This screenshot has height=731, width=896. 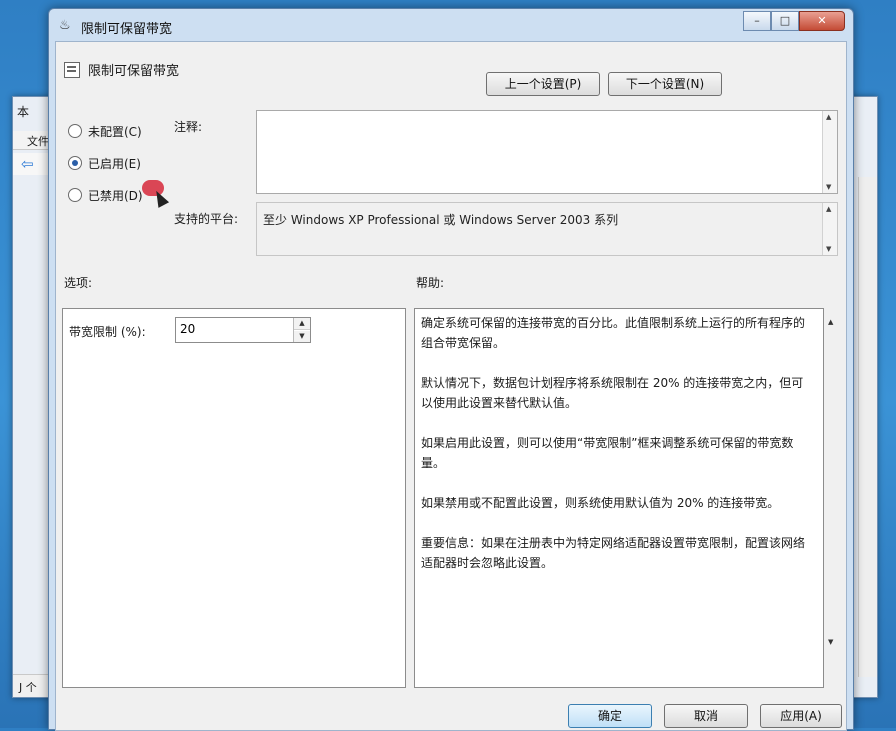 I want to click on radio-enabled-label: 已启用(E), so click(x=114, y=163).